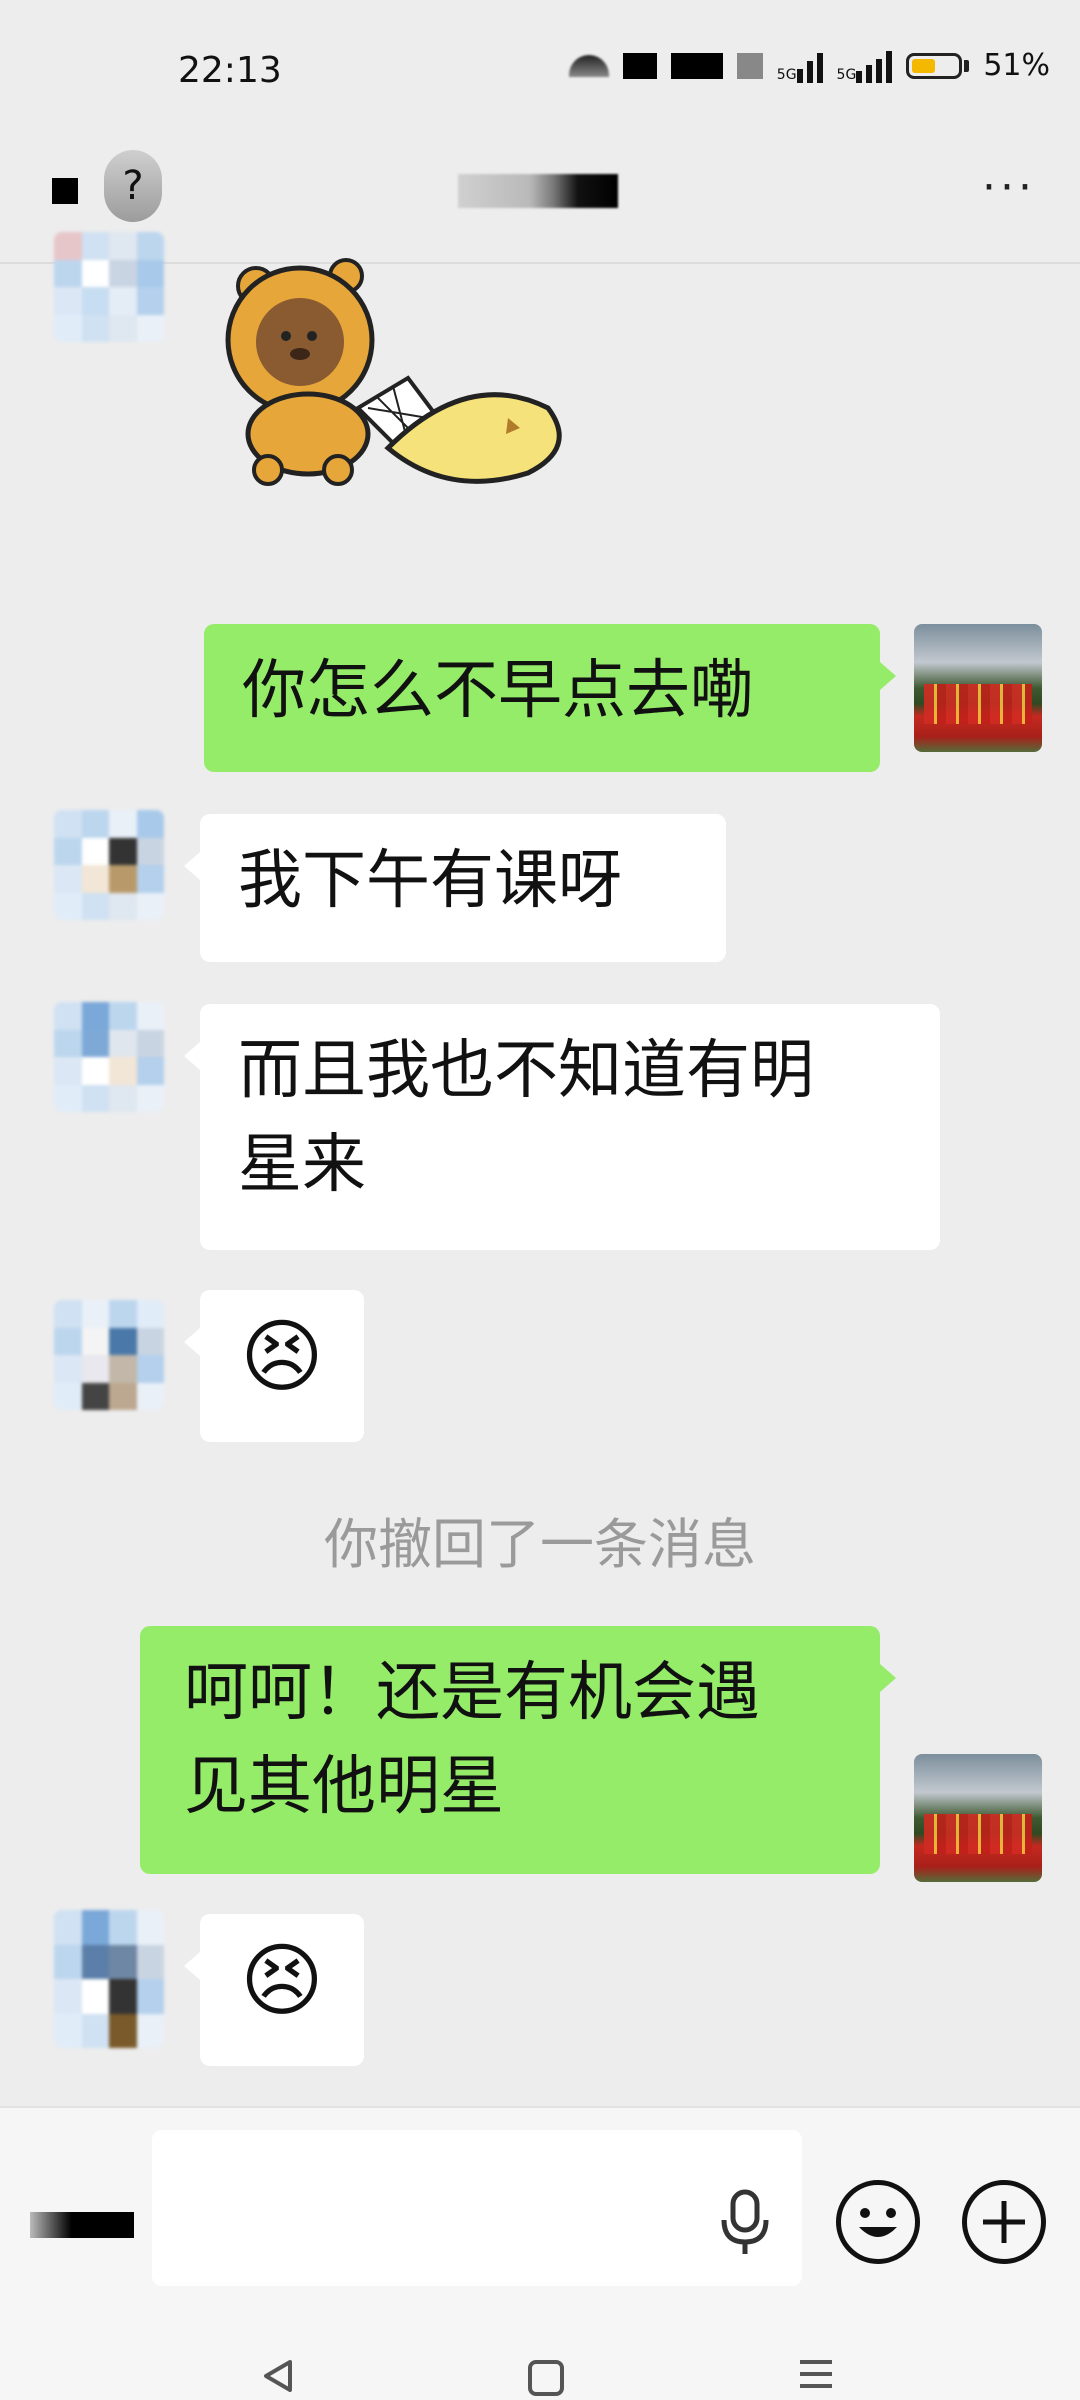 The image size is (1080, 2400). Describe the element at coordinates (477, 2208) in the screenshot. I see `message-input` at that location.